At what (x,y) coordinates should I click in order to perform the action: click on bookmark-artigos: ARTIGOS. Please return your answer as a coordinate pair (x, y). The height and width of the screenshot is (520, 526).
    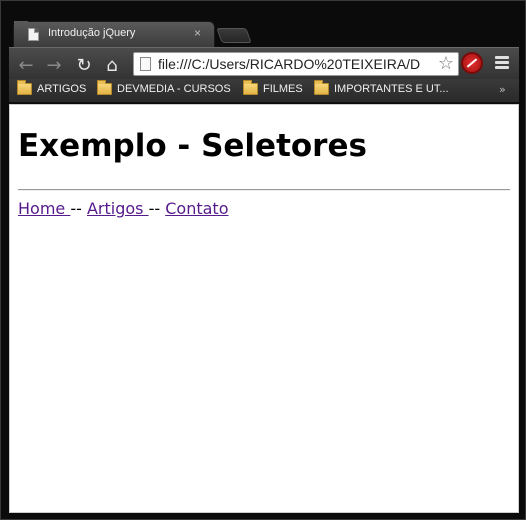
    Looking at the image, I should click on (52, 87).